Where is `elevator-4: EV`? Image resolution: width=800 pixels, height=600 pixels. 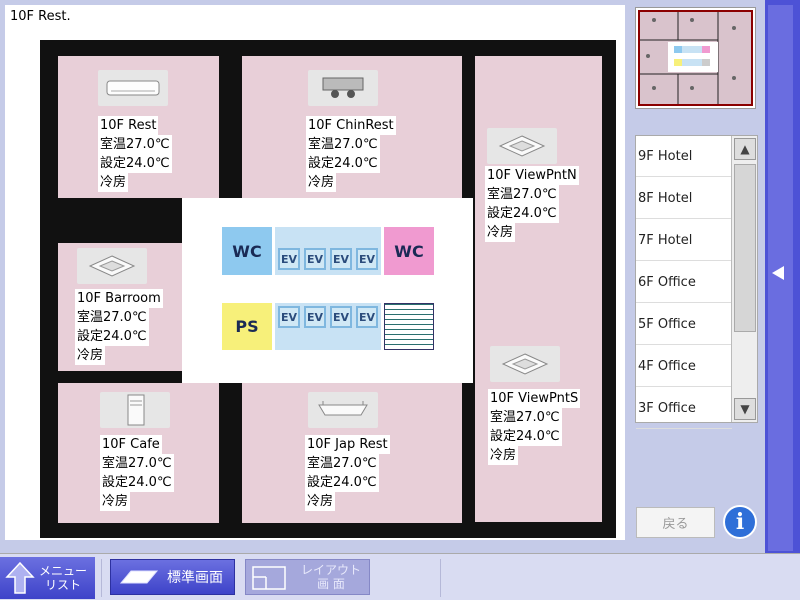 elevator-4: EV is located at coordinates (367, 259).